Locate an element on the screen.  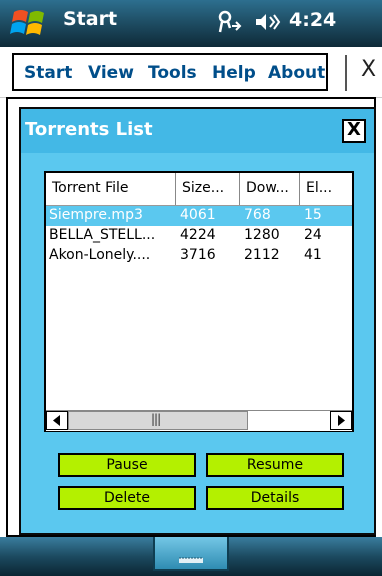
cell-size: 4061 is located at coordinates (198, 215).